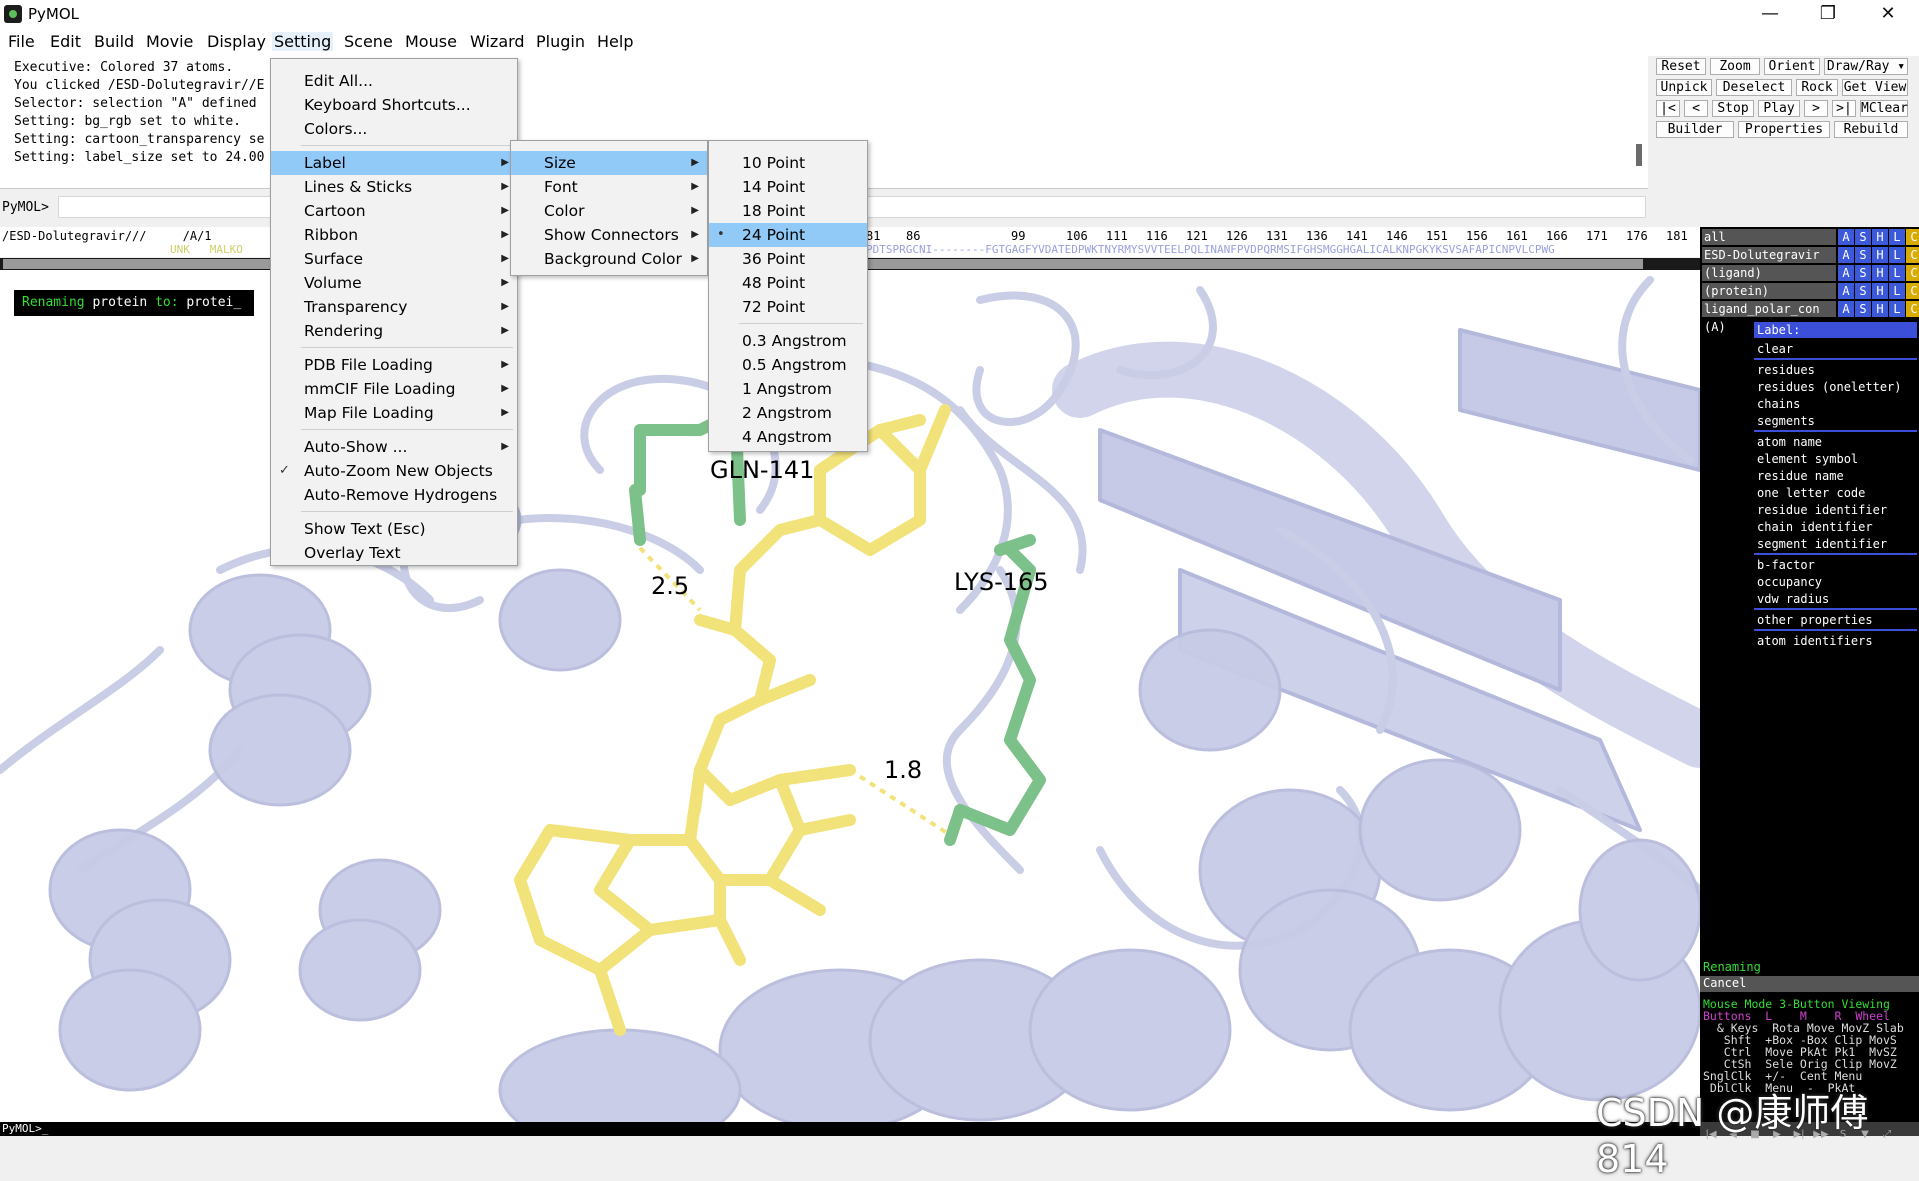 The width and height of the screenshot is (1919, 1181). I want to click on size-option: 0.3 Angstrom, so click(788, 341).